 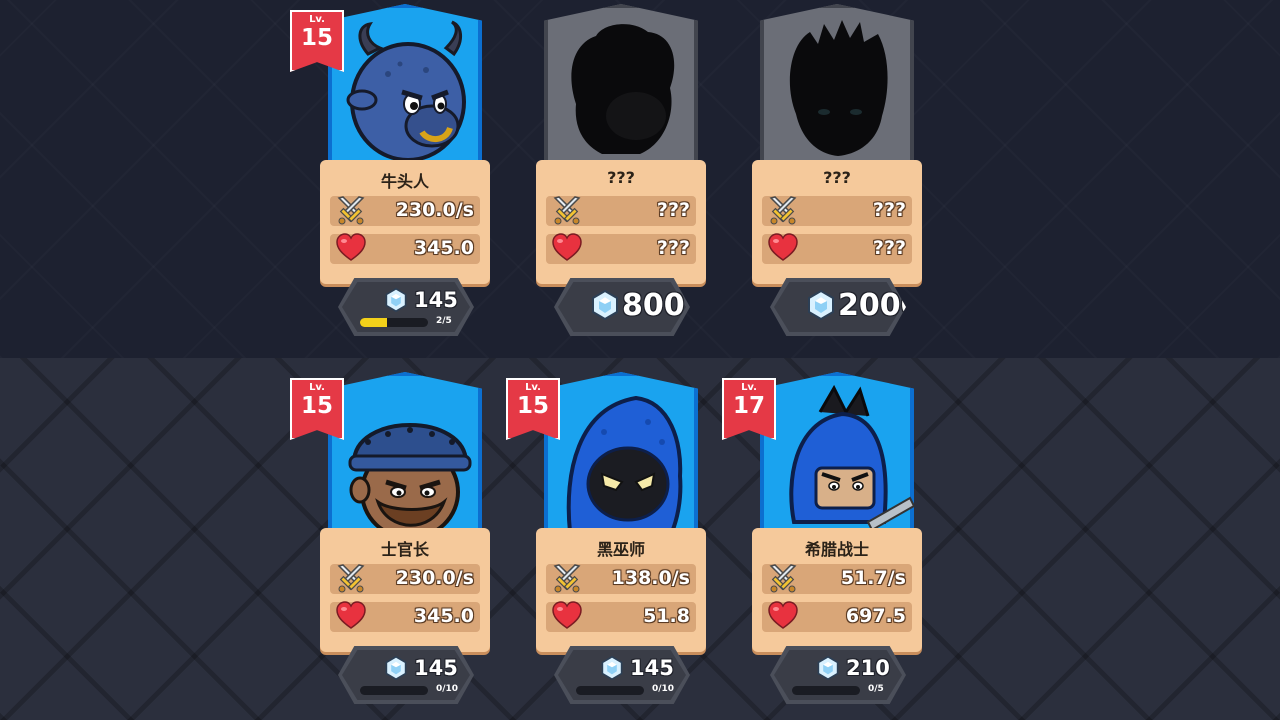 I want to click on hero-info-panel: 士官长 230.0/s 345.0, so click(x=405, y=590).